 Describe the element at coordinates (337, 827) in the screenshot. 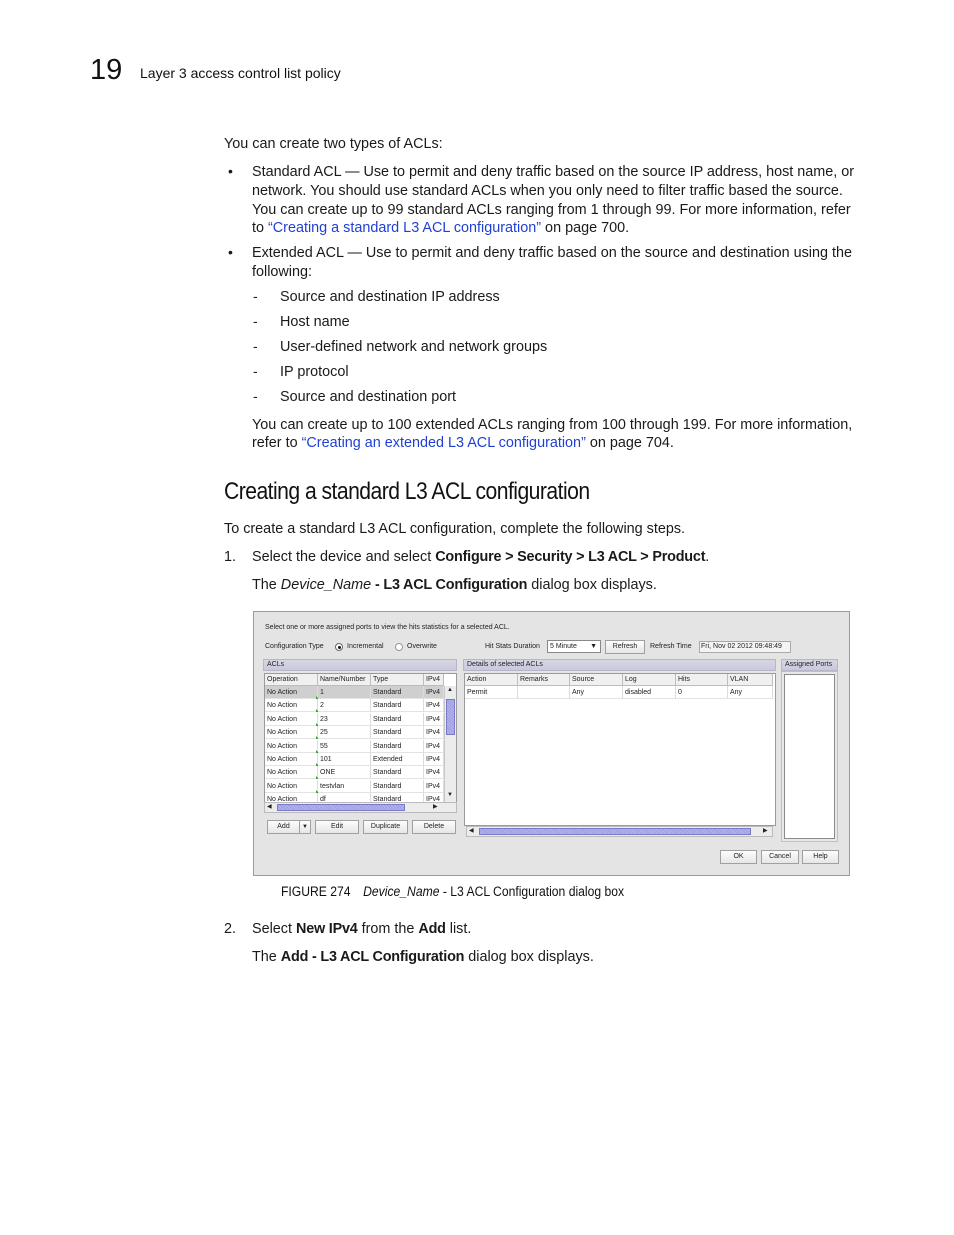

I see `edit-button: Edit` at that location.